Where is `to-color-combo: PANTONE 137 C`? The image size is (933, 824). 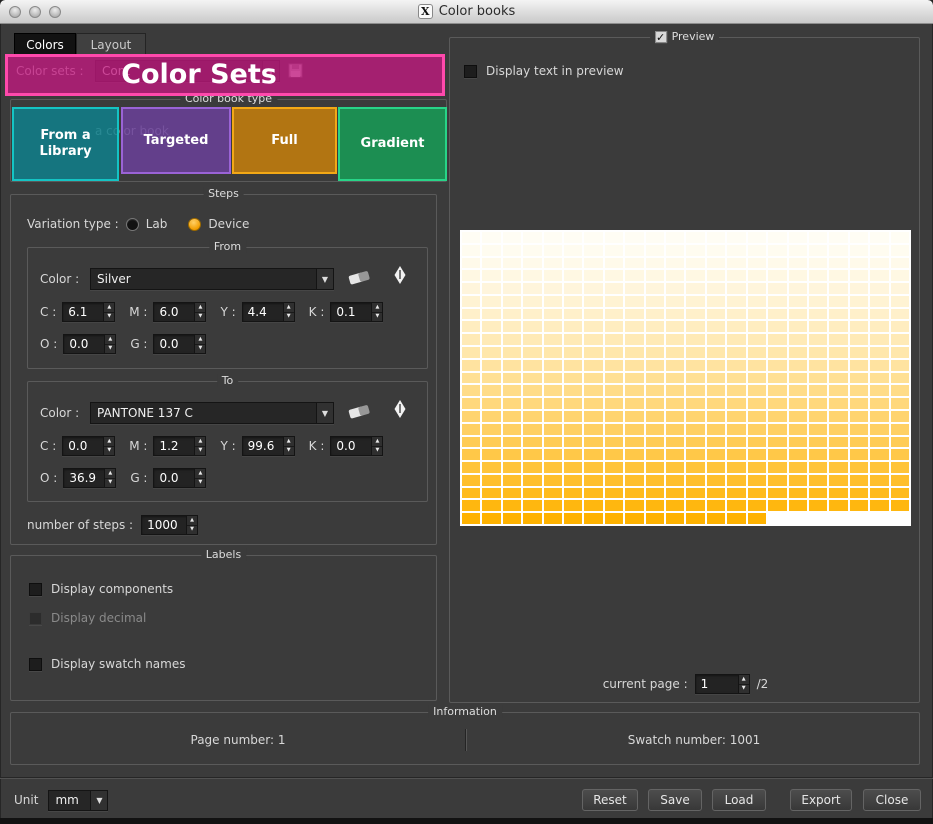 to-color-combo: PANTONE 137 C is located at coordinates (212, 413).